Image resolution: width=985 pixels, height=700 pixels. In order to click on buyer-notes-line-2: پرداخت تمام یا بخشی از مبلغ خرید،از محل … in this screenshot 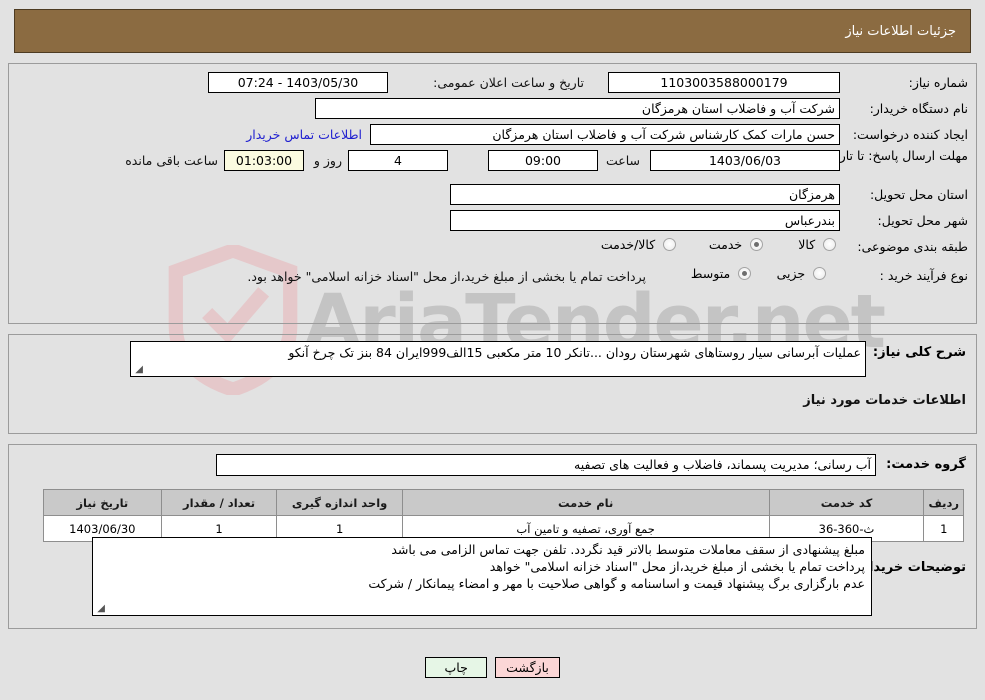, I will do `click(677, 566)`.